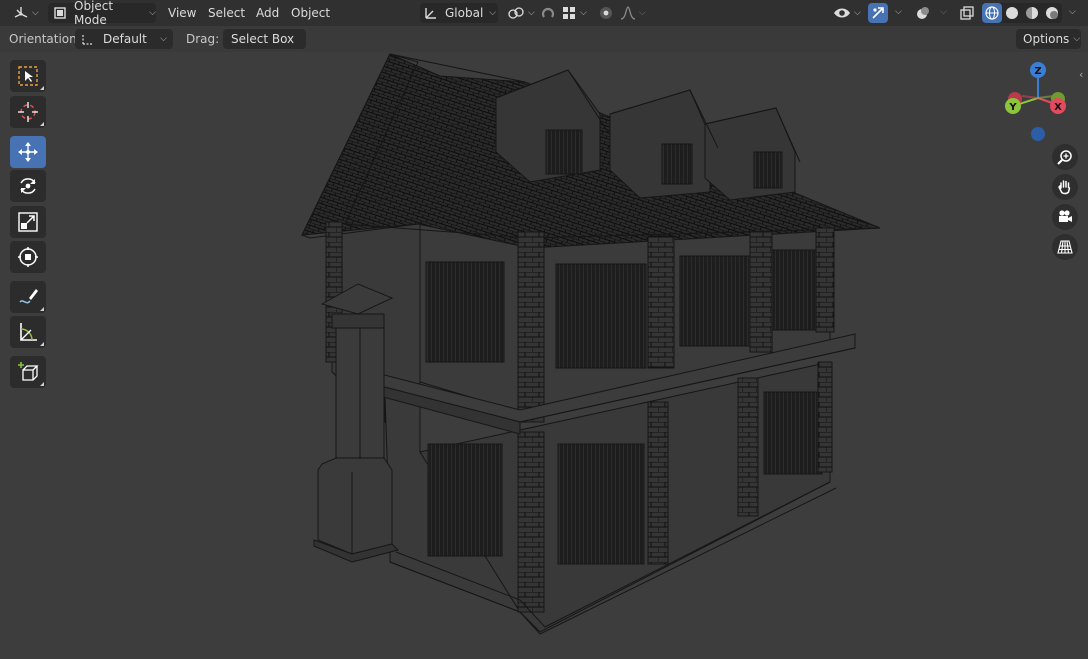  What do you see at coordinates (569, 13) in the screenshot?
I see `snap-increment-icon` at bounding box center [569, 13].